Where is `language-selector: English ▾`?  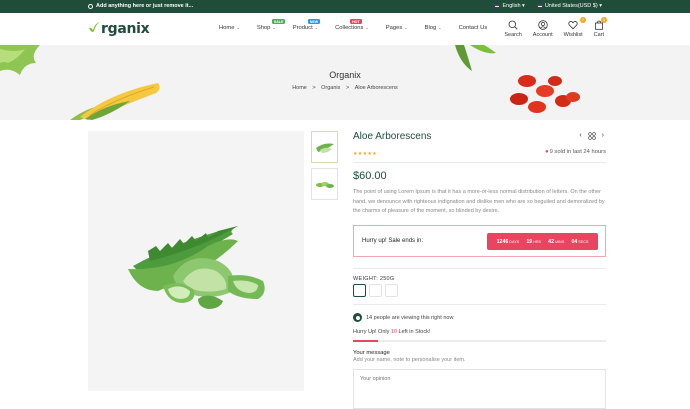
language-selector: English ▾ is located at coordinates (509, 6).